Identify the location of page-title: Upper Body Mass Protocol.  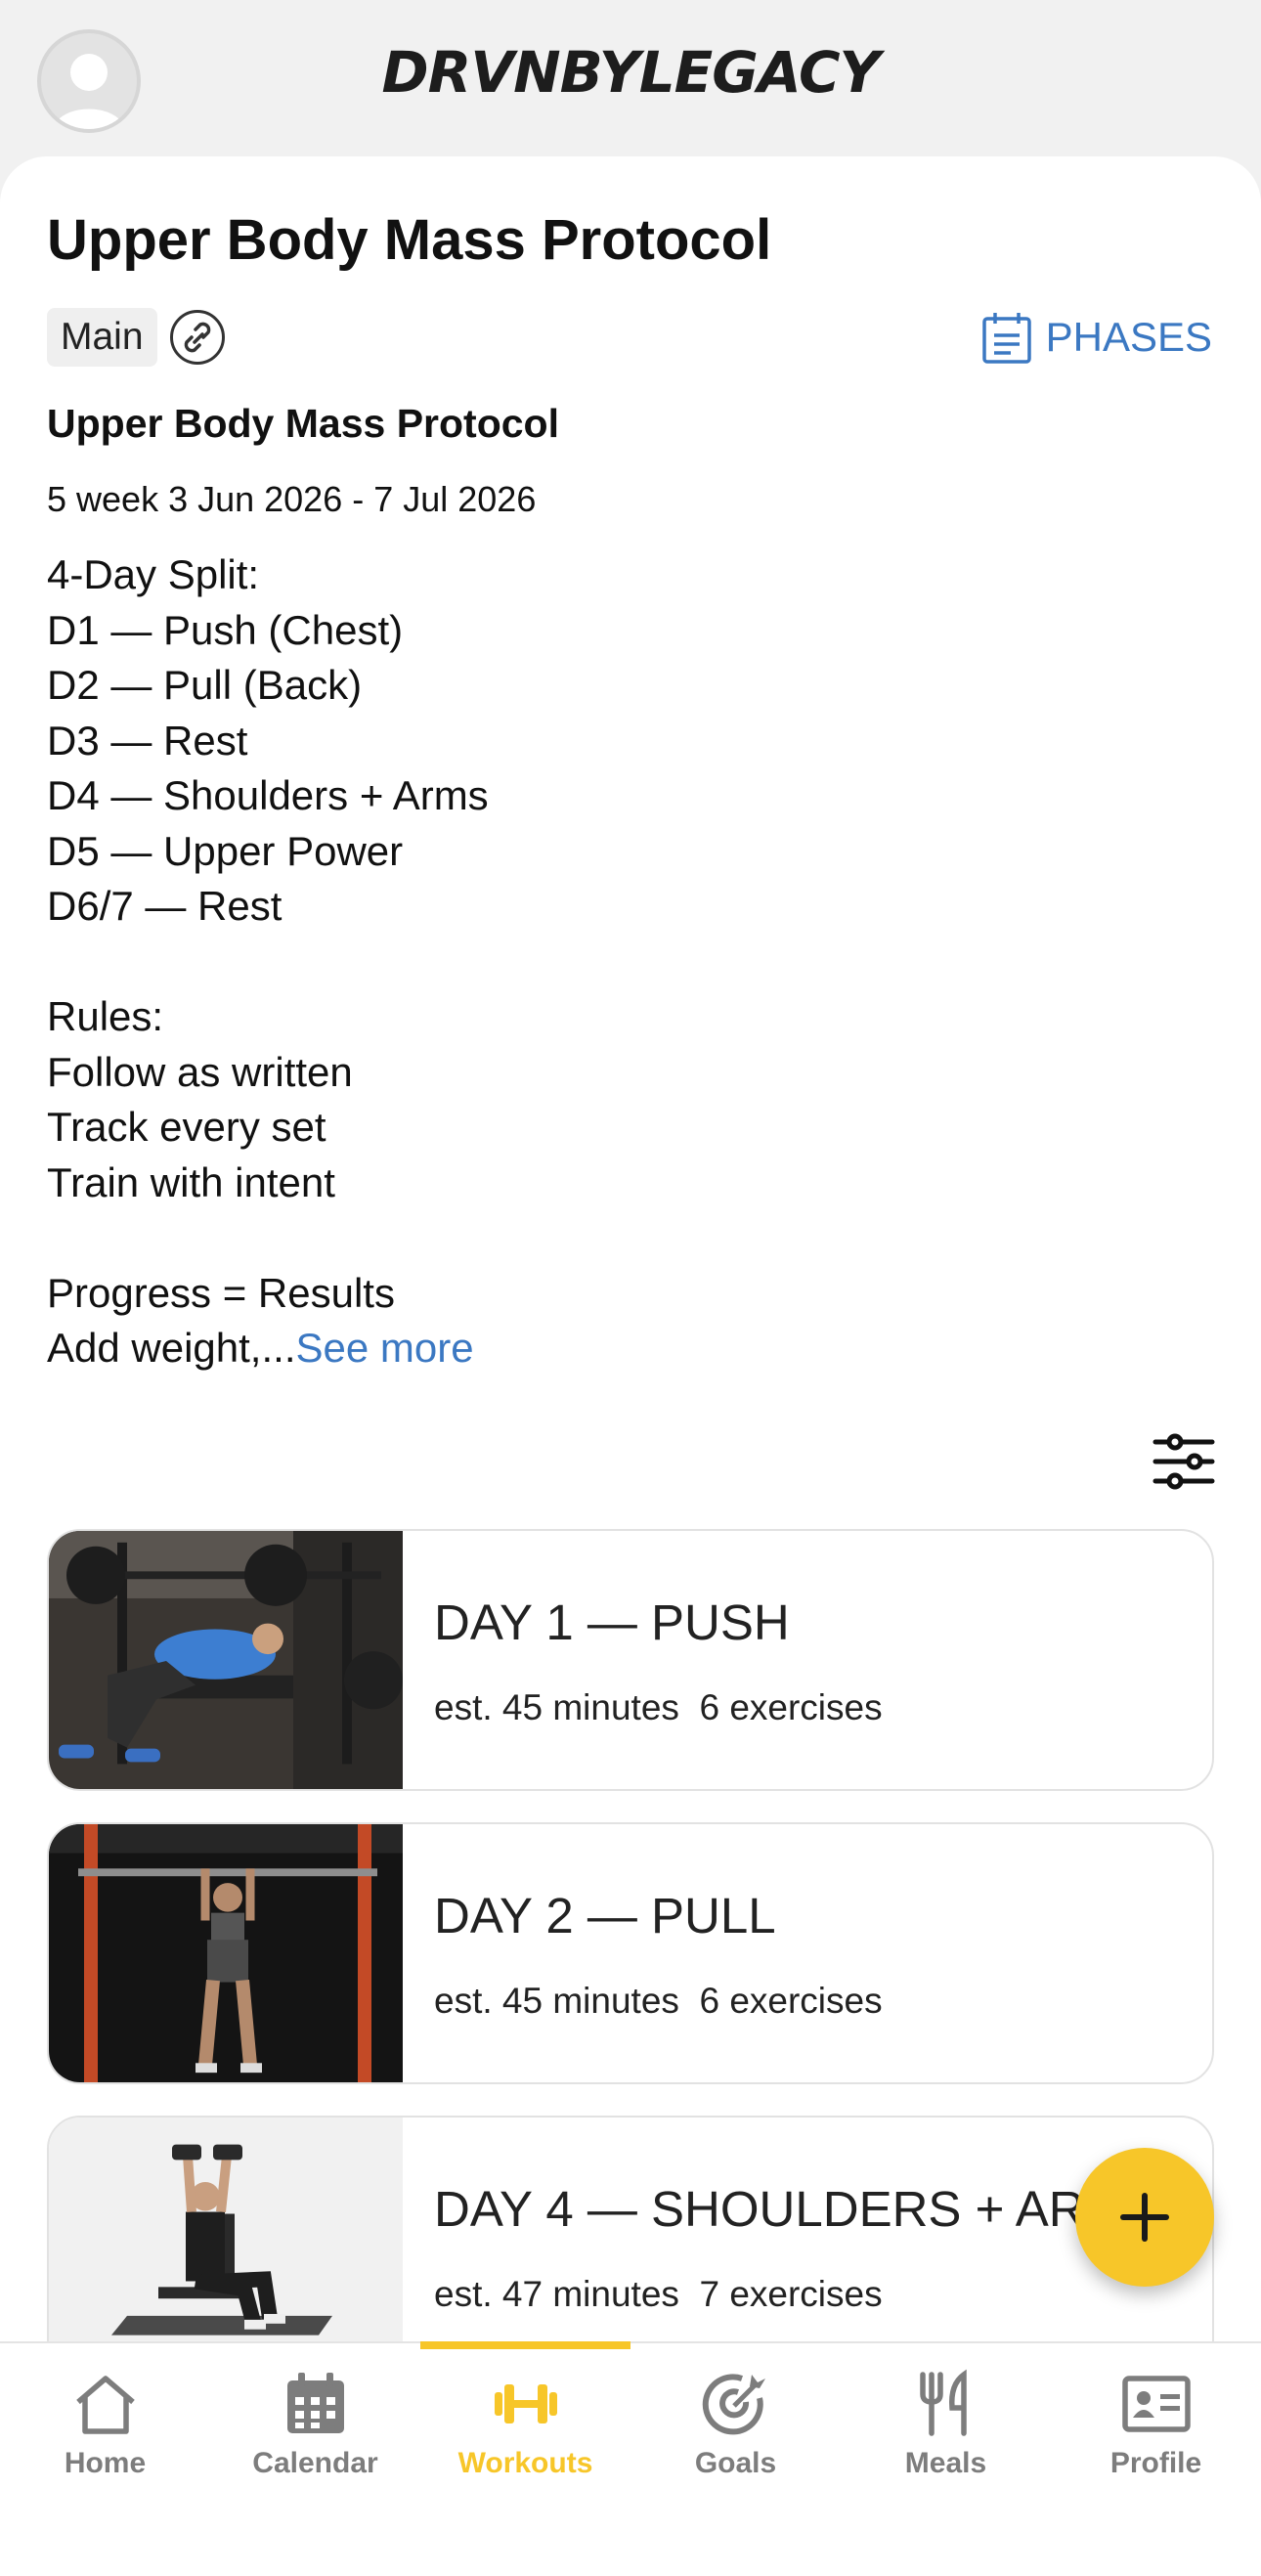
(409, 240).